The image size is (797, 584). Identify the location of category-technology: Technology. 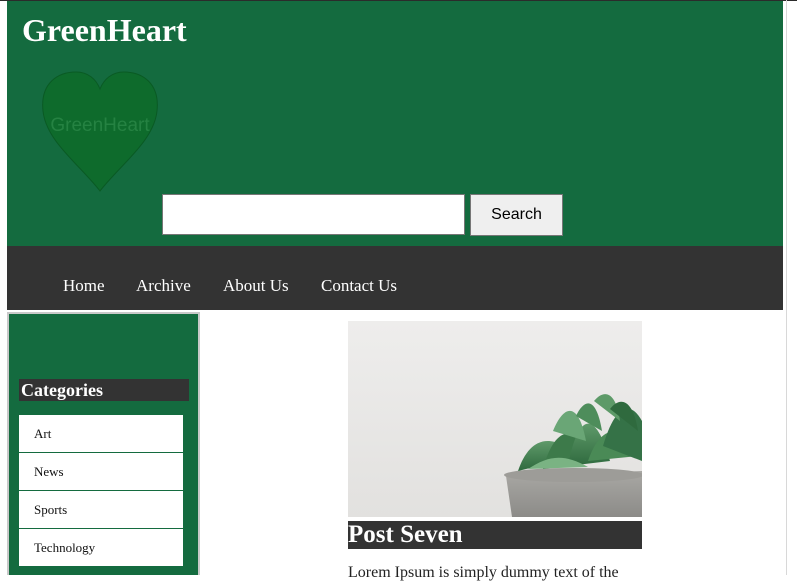
(101, 548).